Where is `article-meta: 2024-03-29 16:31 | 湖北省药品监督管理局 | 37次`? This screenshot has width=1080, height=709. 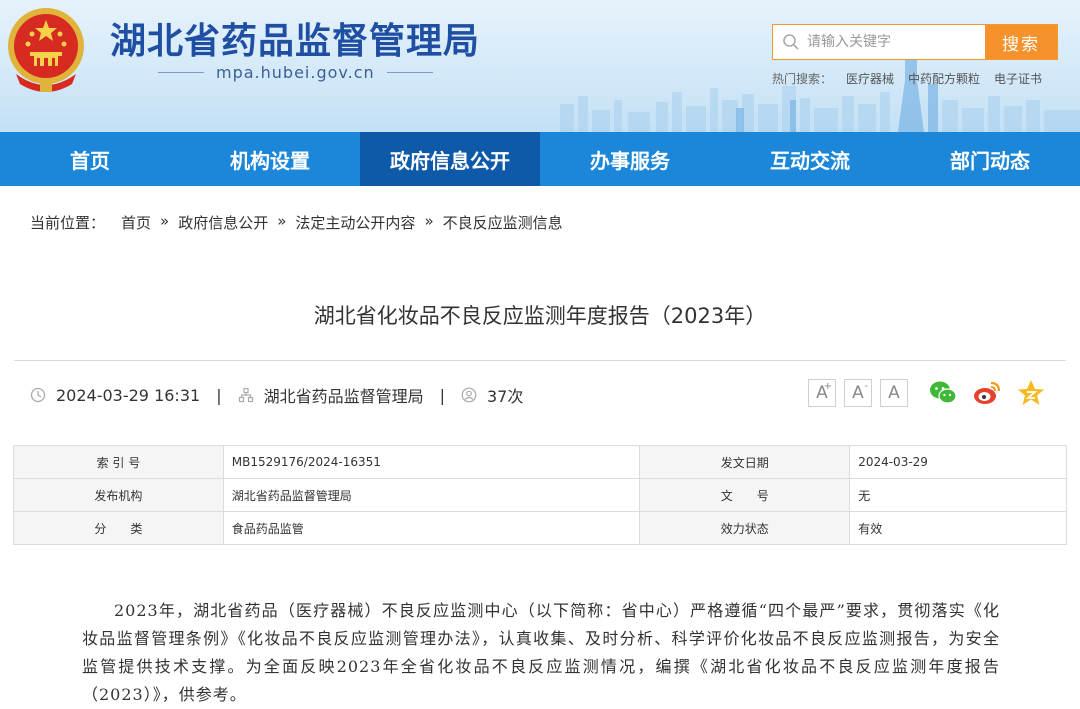 article-meta: 2024-03-29 16:31 | 湖北省药品监督管理局 | 37次 is located at coordinates (276, 395).